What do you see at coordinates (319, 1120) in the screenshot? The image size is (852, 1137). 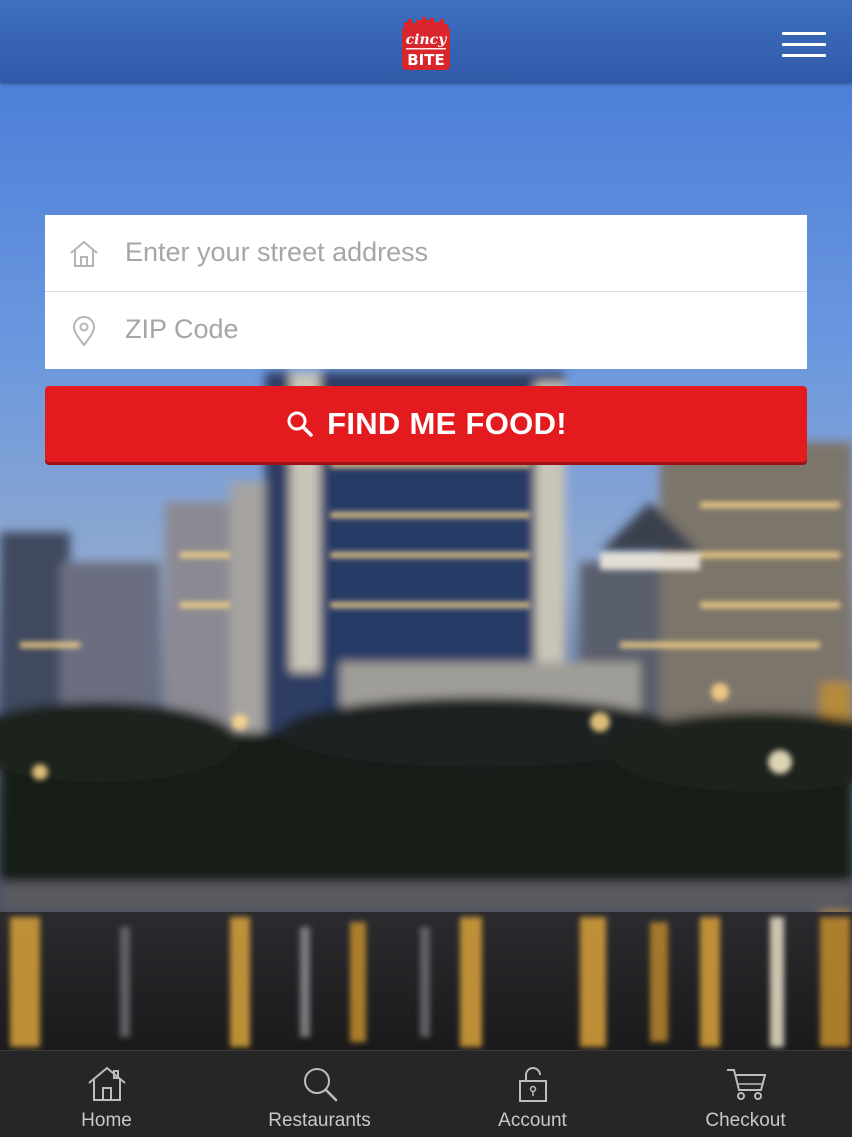 I see `tab-restaurants-label: Restaurants` at bounding box center [319, 1120].